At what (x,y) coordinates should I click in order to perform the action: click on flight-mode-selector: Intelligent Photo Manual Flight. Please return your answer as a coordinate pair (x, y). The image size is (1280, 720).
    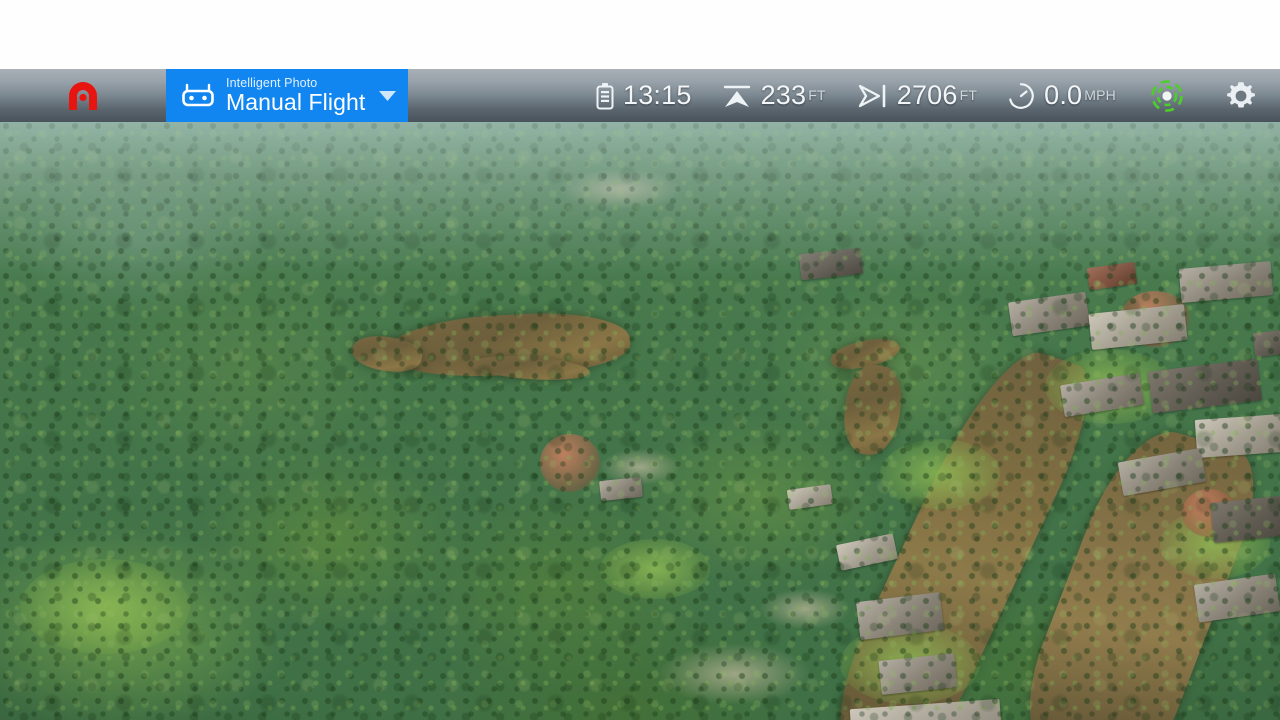
    Looking at the image, I should click on (287, 95).